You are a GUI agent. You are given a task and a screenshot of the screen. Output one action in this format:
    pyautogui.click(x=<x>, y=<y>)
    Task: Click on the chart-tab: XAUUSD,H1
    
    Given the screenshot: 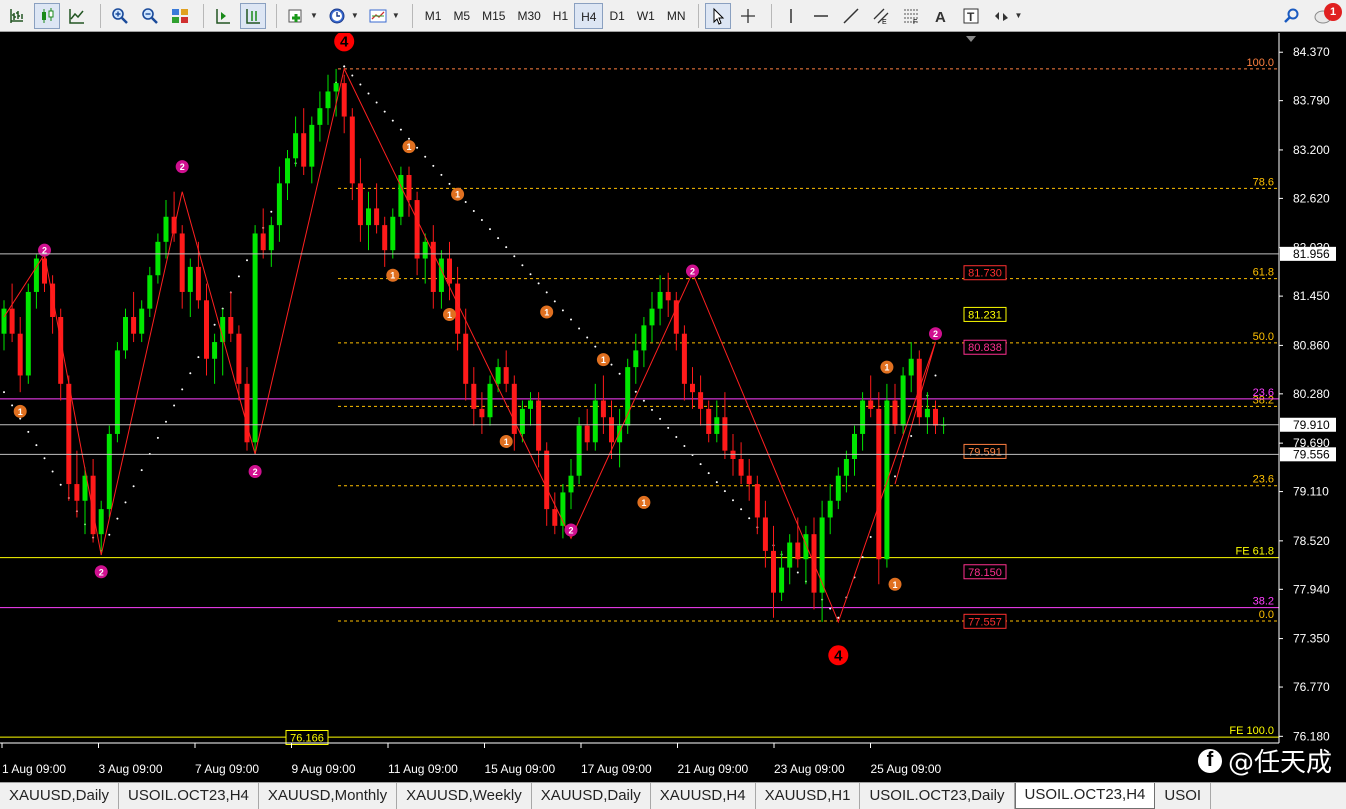 What is the action you would take?
    pyautogui.click(x=808, y=796)
    